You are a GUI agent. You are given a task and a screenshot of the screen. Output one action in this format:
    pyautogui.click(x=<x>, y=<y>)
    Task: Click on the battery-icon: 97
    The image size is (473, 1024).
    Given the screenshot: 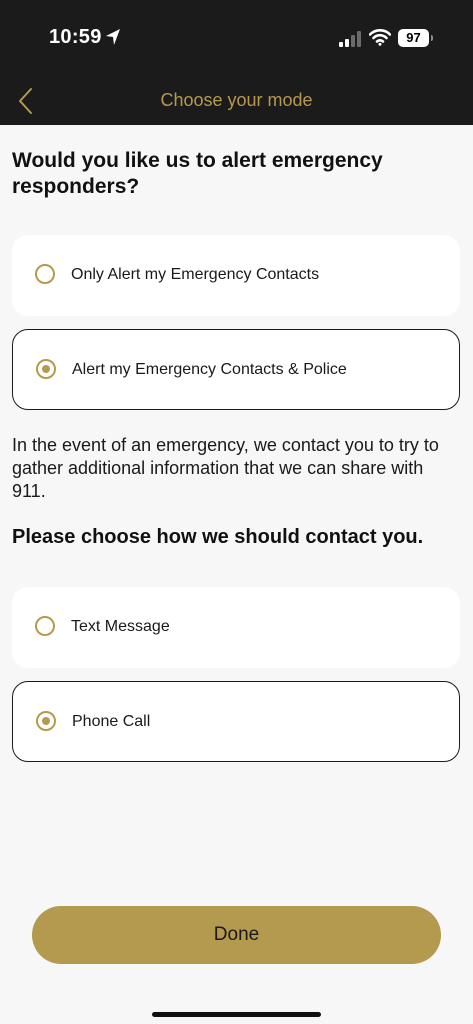 What is the action you would take?
    pyautogui.click(x=415, y=38)
    